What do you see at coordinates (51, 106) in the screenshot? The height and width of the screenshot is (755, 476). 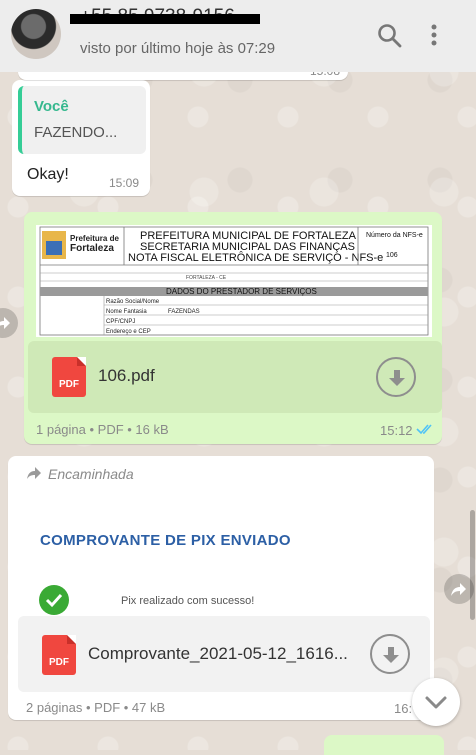 I see `quoted-author: Você` at bounding box center [51, 106].